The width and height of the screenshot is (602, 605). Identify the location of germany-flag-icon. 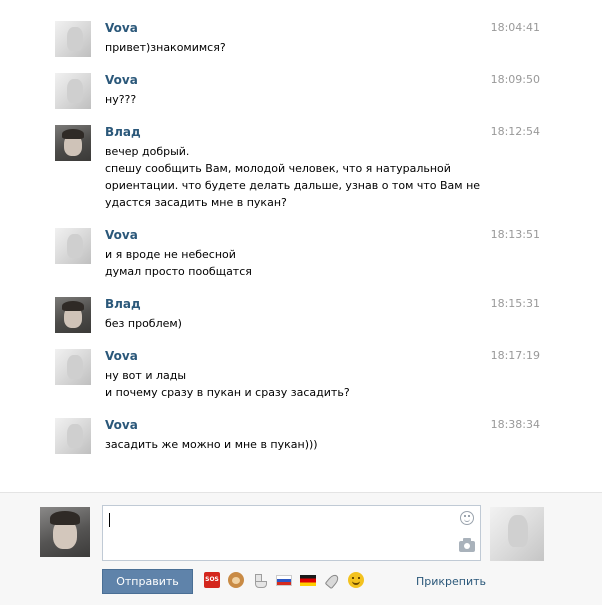
(308, 580).